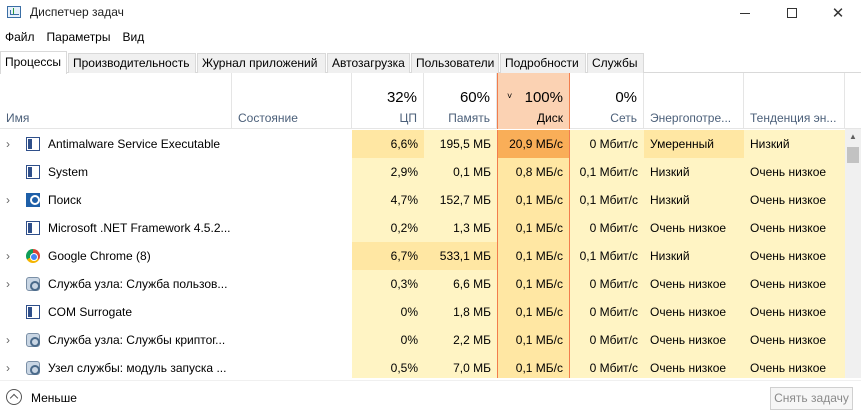 The width and height of the screenshot is (861, 419). I want to click on scroll-up-icon: ▲, so click(853, 137).